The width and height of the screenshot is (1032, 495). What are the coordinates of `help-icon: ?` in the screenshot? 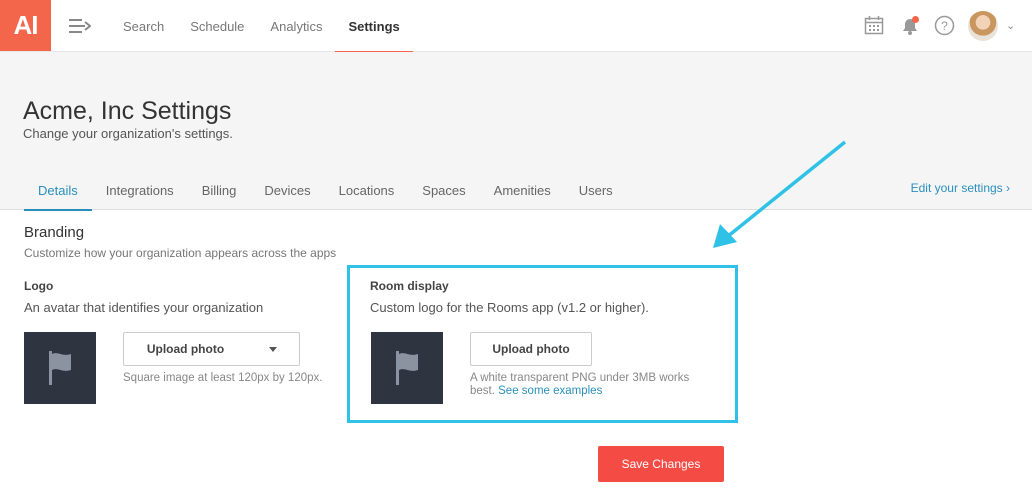 It's located at (944, 25).